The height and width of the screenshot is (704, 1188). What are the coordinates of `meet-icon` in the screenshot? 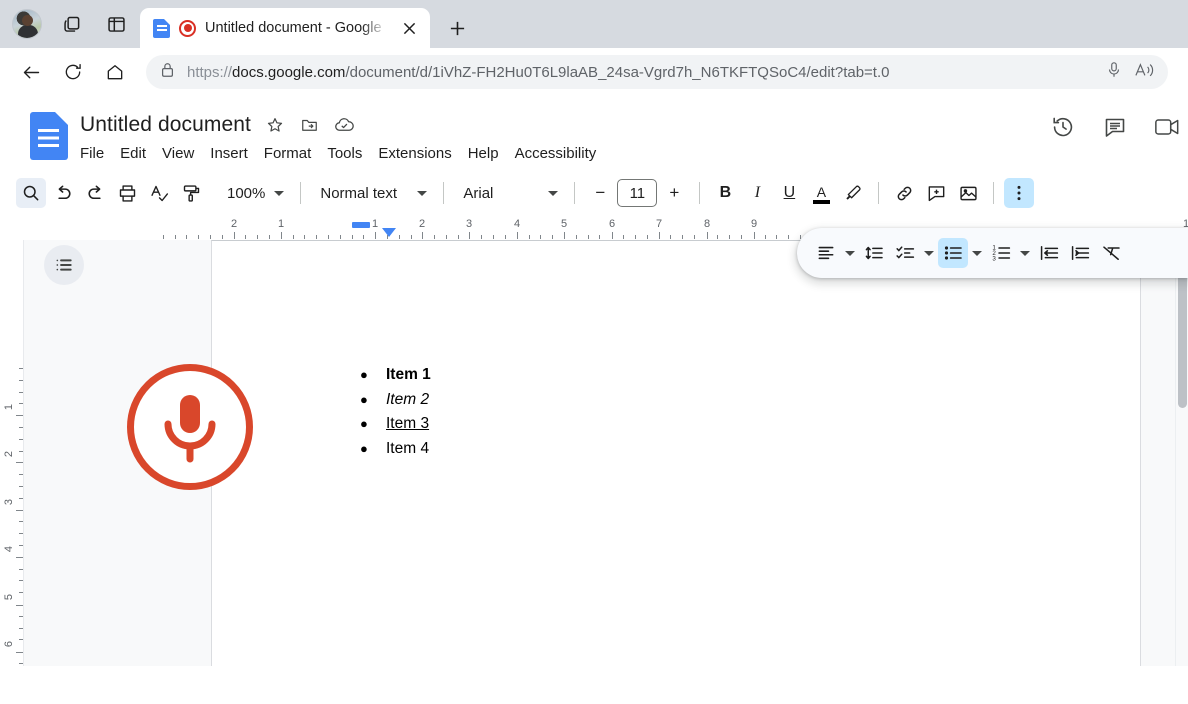 It's located at (1167, 127).